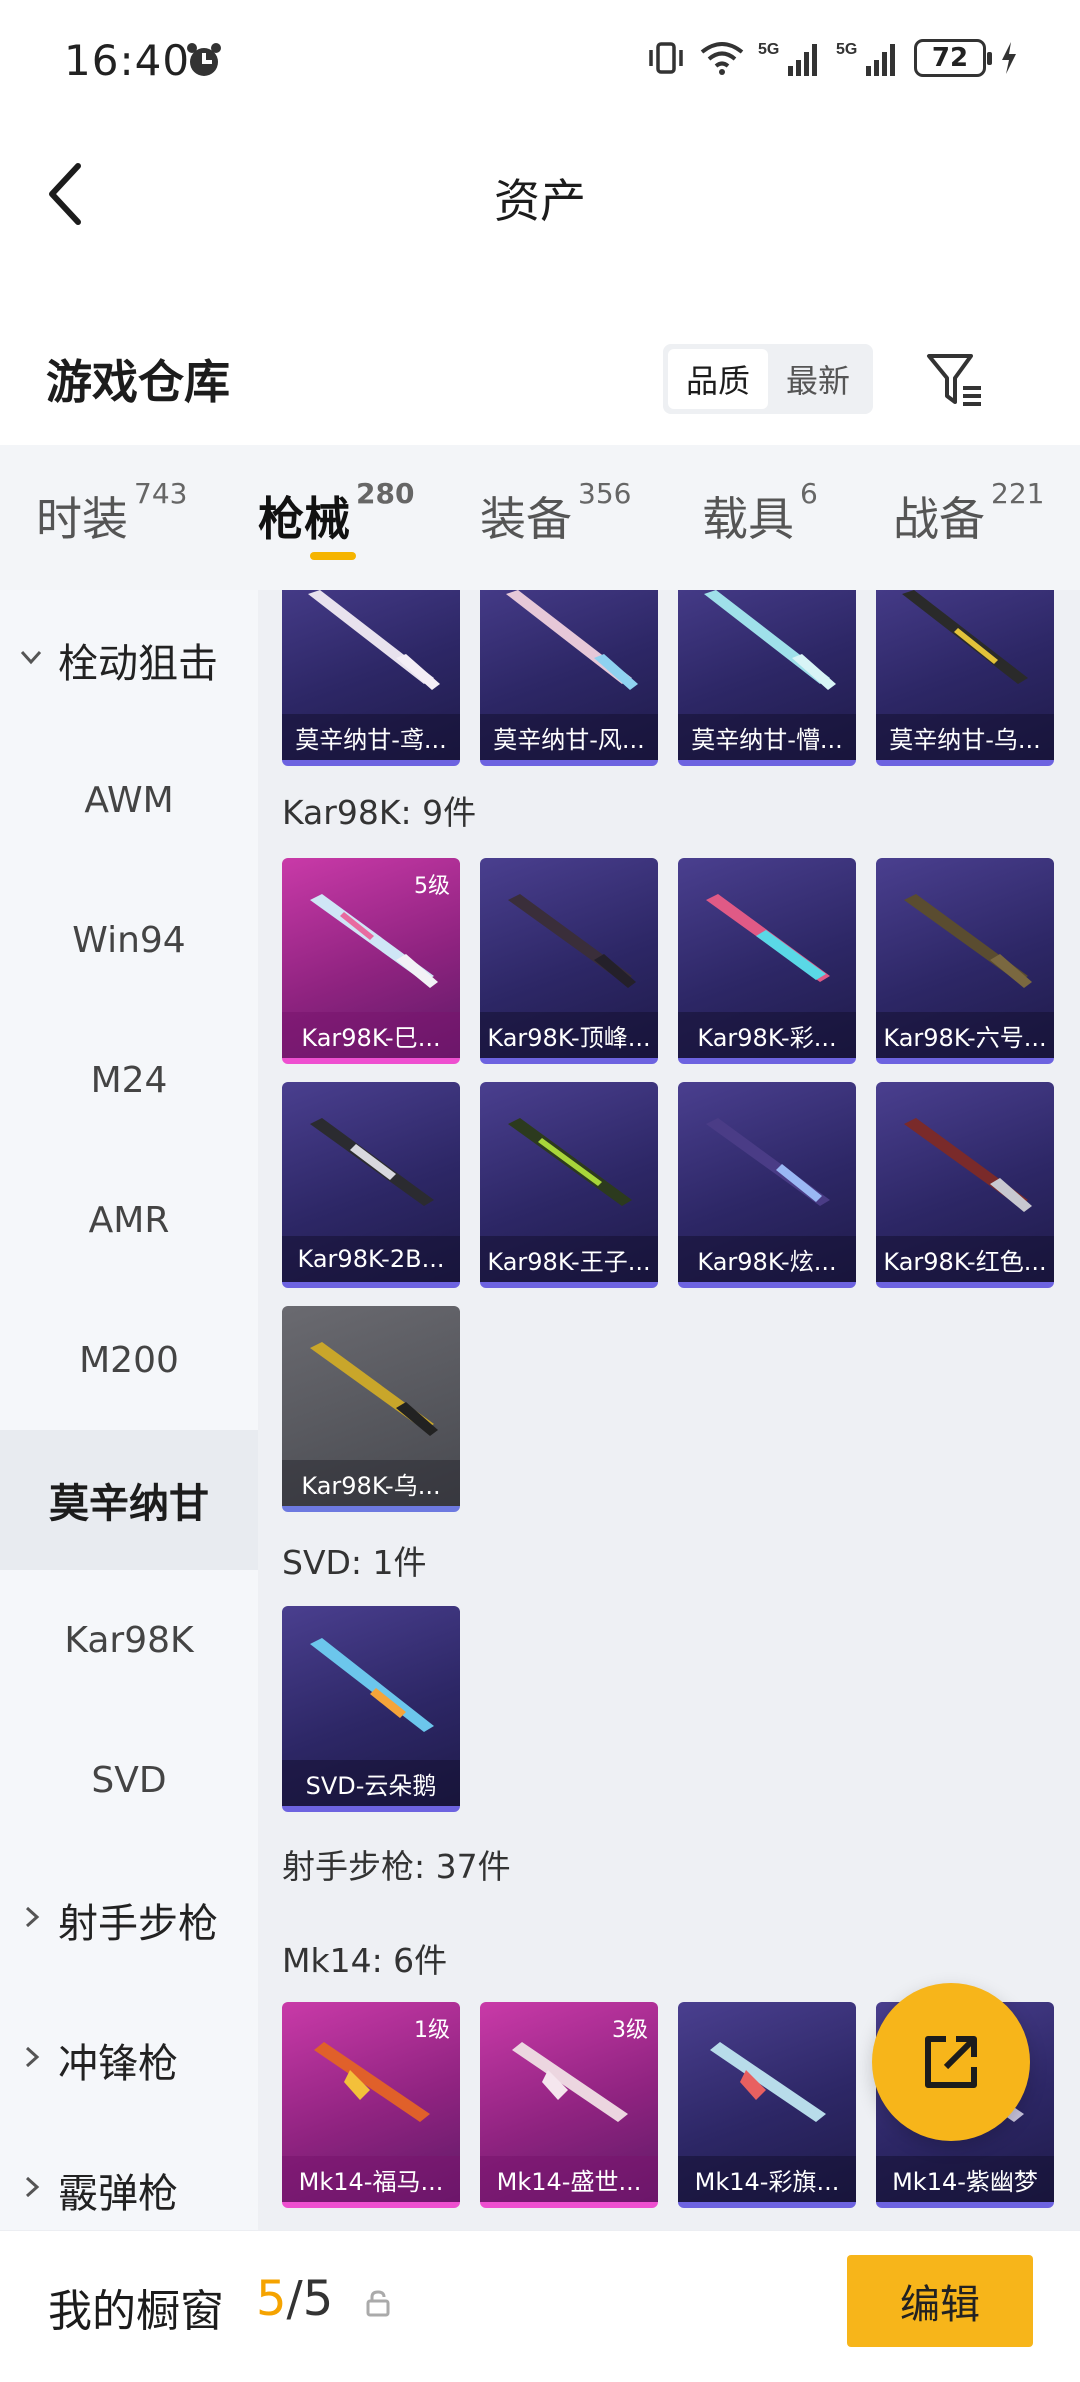 This screenshot has height=2382, width=1080. I want to click on sidebar-item-label: 栓动狙击, so click(138, 664).